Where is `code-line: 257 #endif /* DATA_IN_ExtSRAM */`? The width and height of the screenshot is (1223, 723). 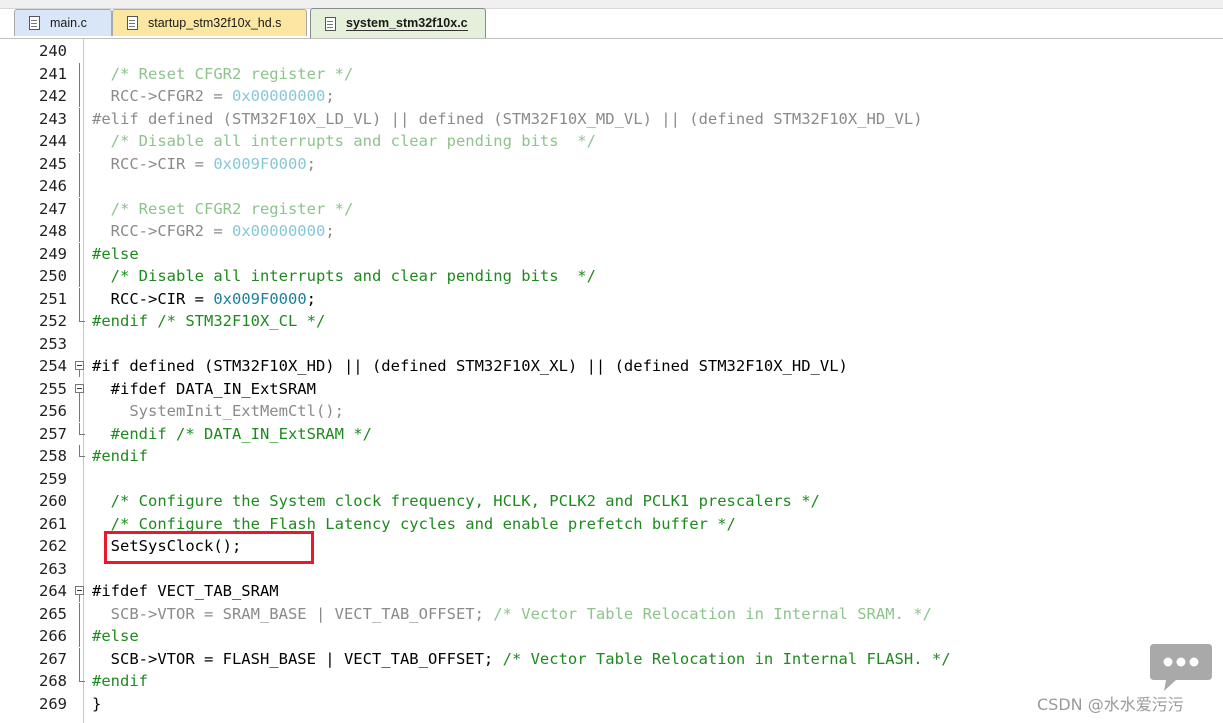
code-line: 257 #endif /* DATA_IN_ExtSRAM */ is located at coordinates (611, 433).